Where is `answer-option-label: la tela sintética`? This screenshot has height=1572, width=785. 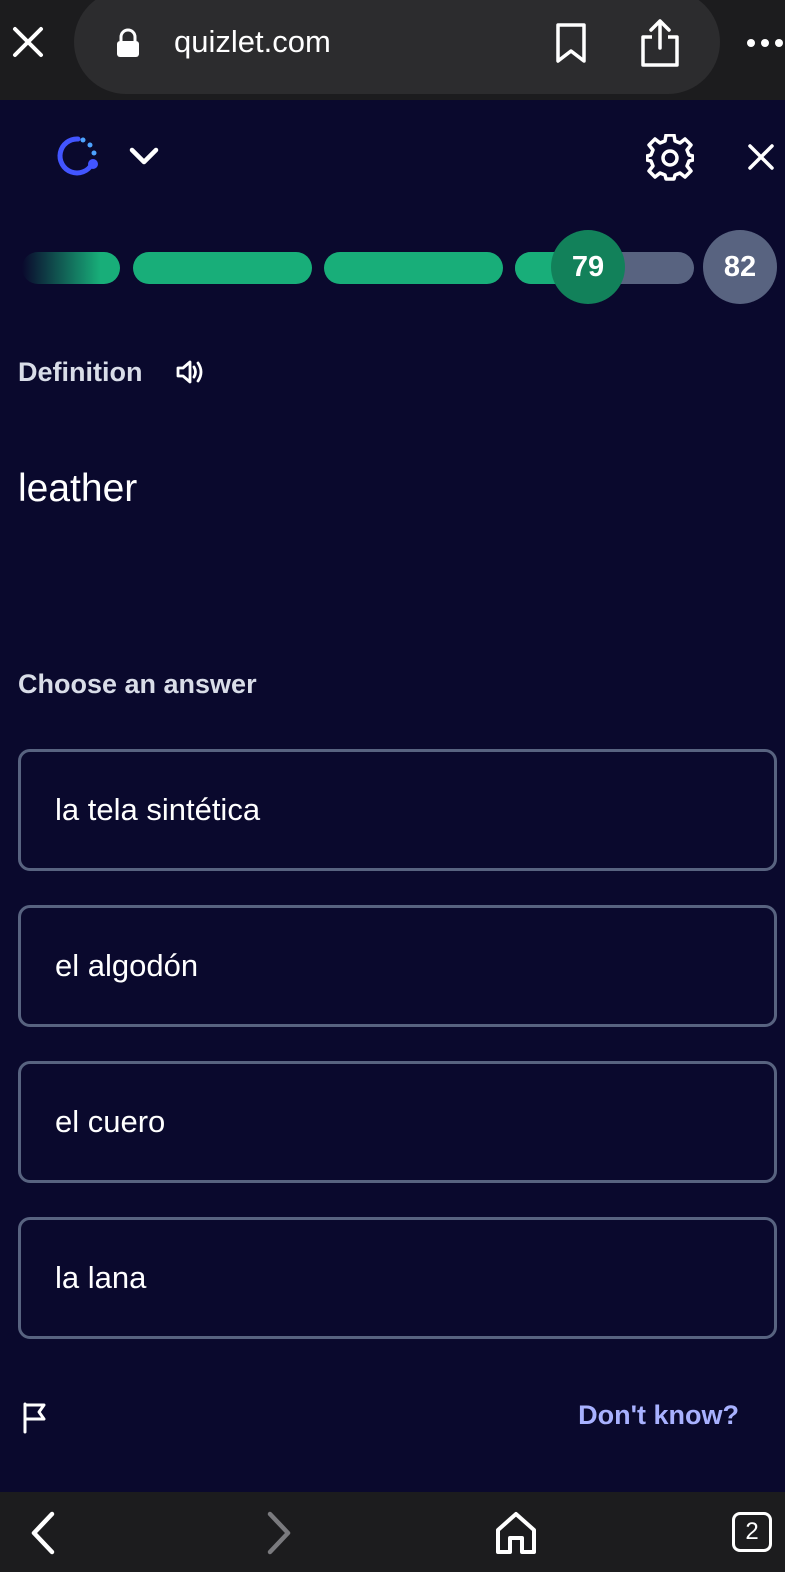
answer-option-label: la tela sintética is located at coordinates (158, 809).